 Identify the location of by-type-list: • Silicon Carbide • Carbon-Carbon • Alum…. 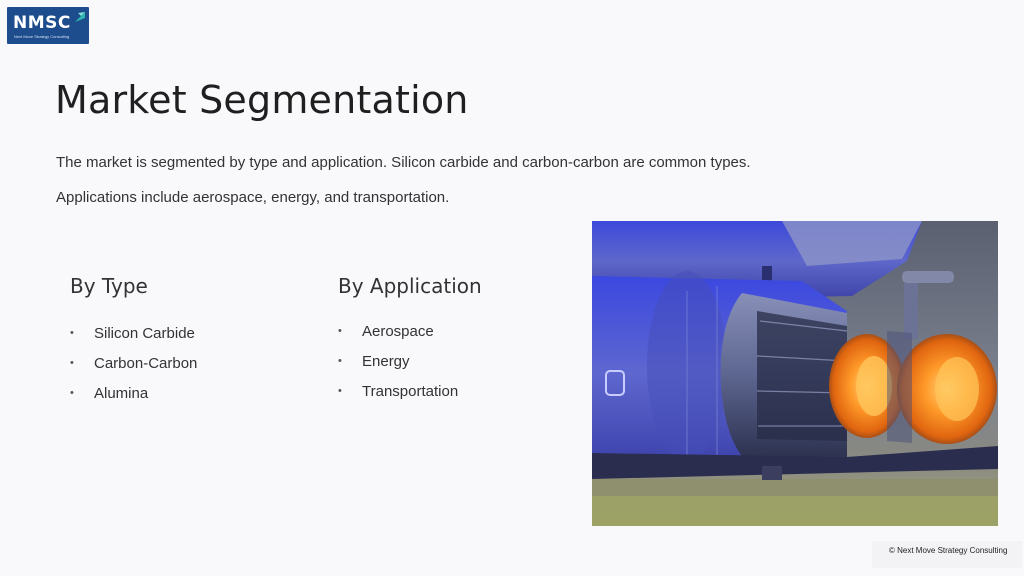
(133, 363).